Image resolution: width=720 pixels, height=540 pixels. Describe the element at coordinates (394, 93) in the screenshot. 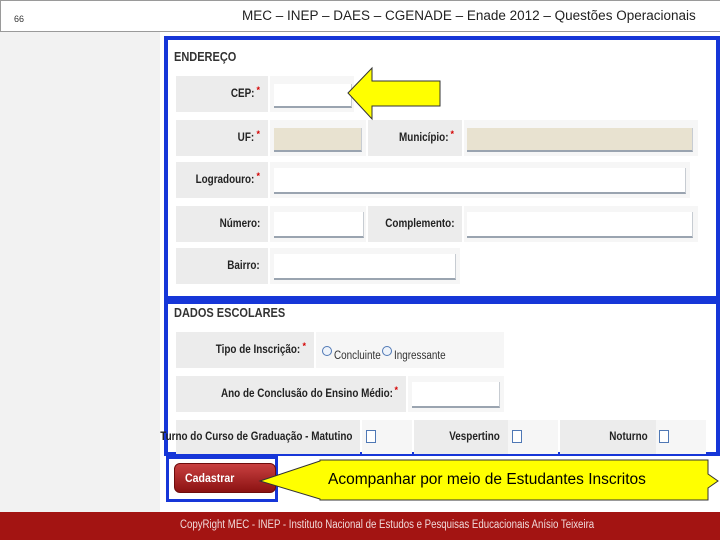

I see `cep-arrow-icon` at that location.